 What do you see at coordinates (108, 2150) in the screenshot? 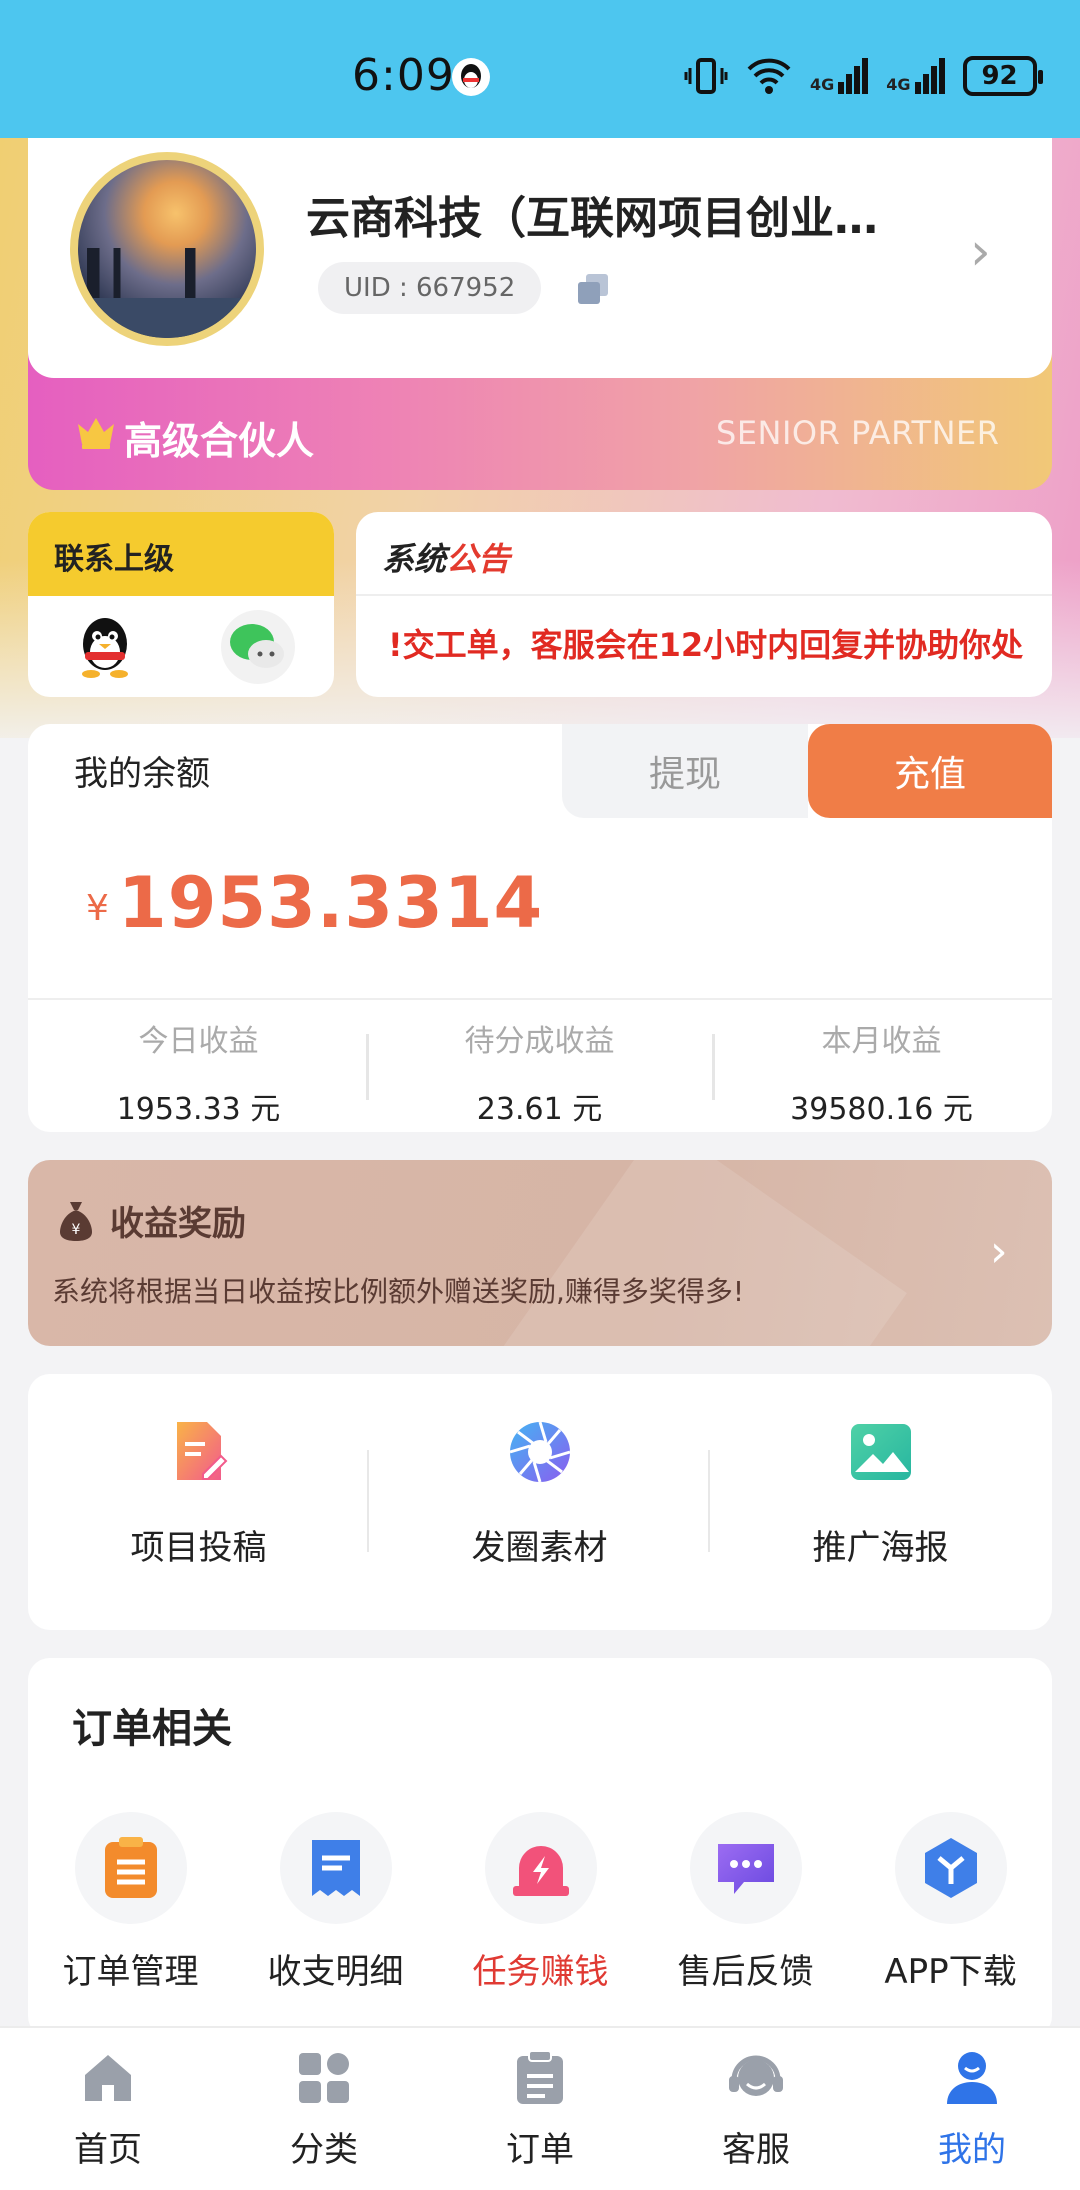
I see `nav-label: 首页` at bounding box center [108, 2150].